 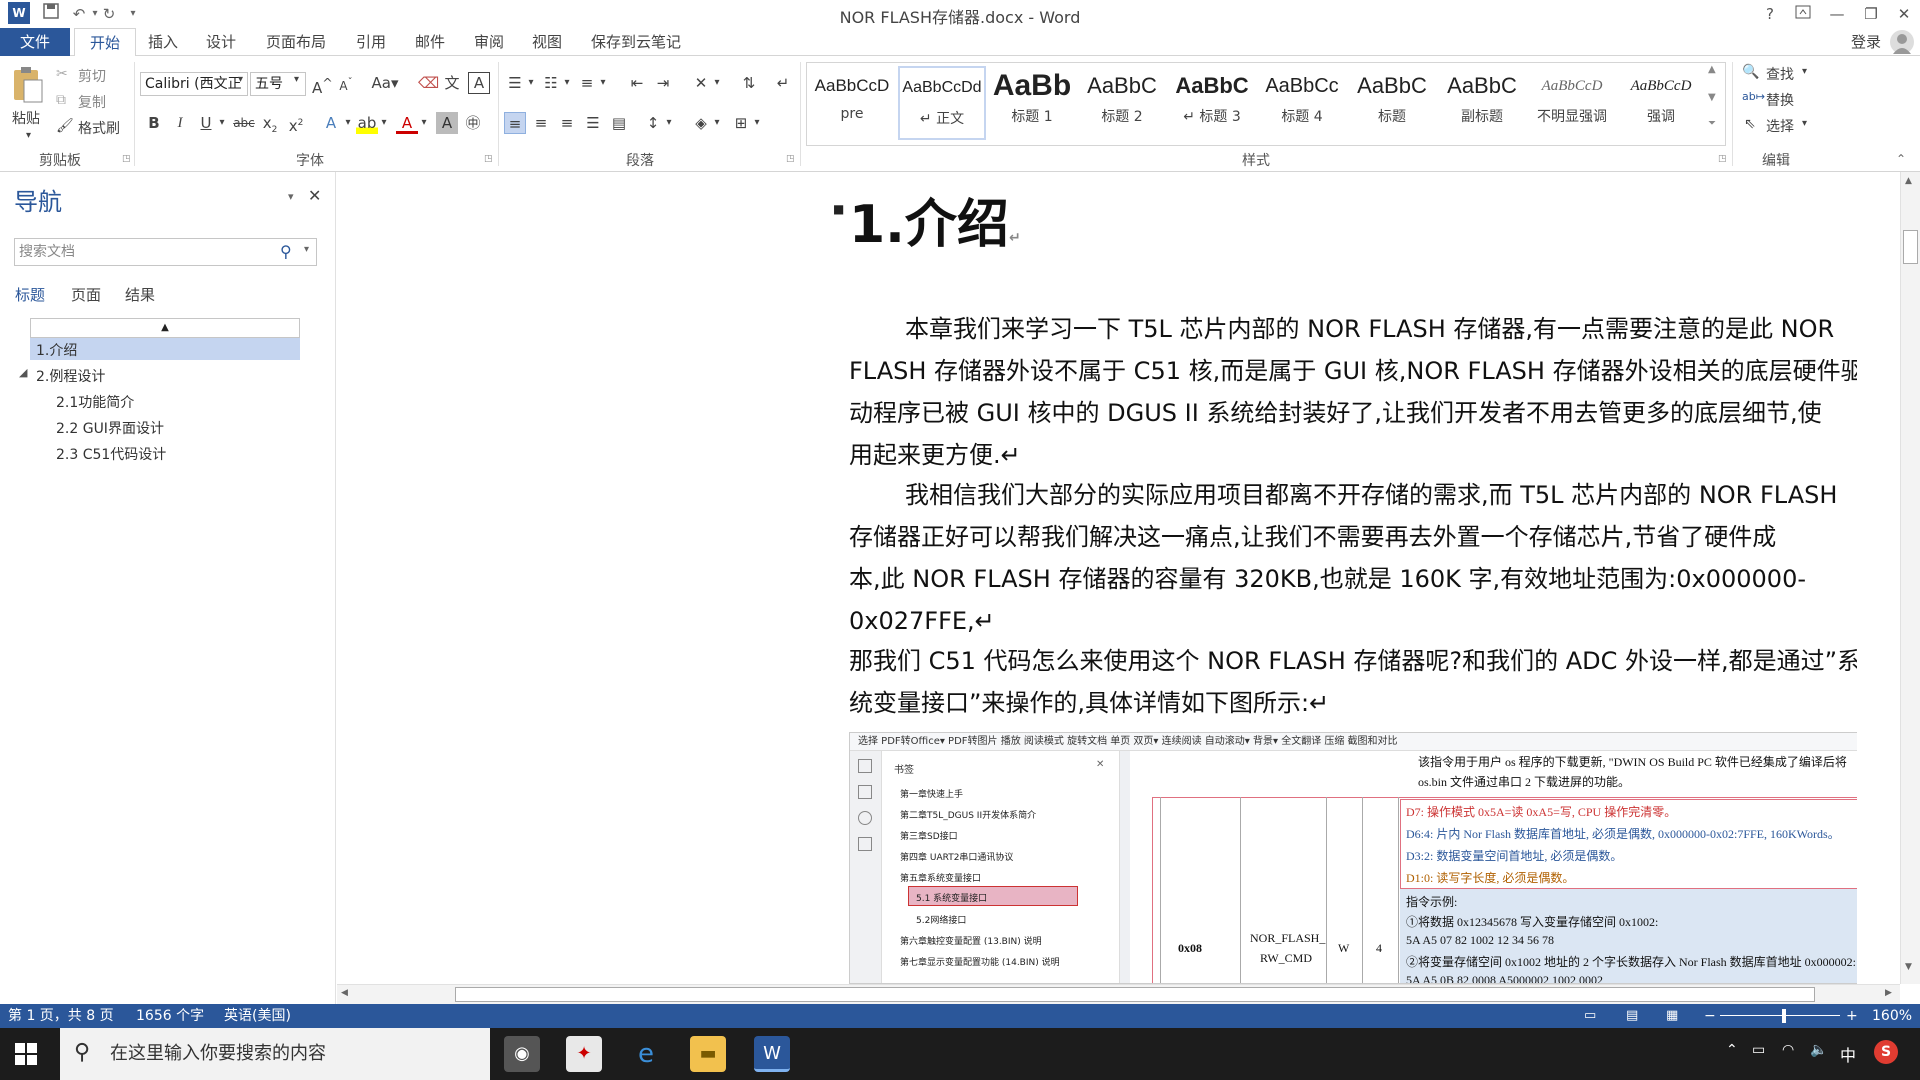 What do you see at coordinates (140, 294) in the screenshot?
I see `nav-tab-results: 结果` at bounding box center [140, 294].